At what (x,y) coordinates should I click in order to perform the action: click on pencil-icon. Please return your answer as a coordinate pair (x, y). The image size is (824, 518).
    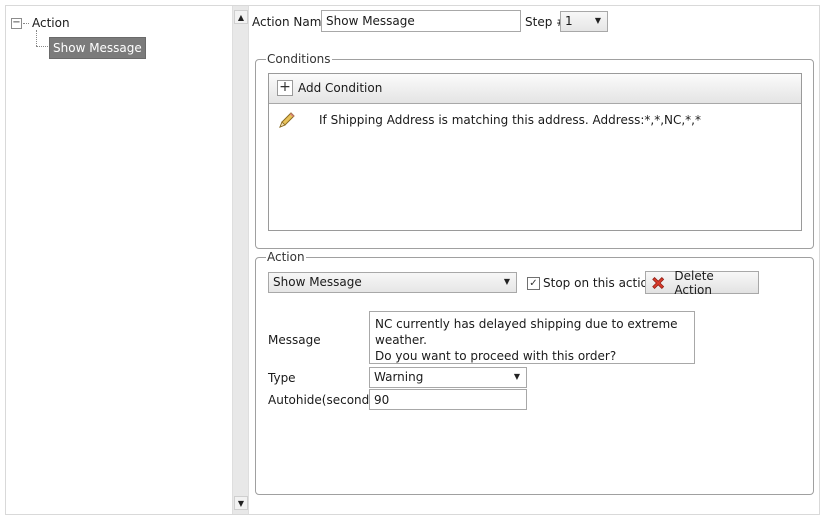
    Looking at the image, I should click on (287, 120).